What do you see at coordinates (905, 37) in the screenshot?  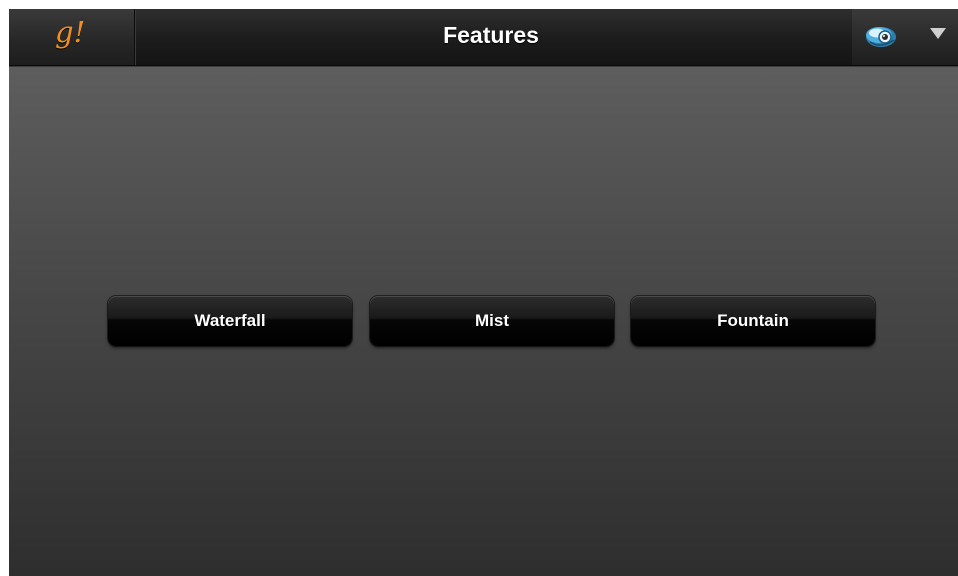 I see `menu-button` at bounding box center [905, 37].